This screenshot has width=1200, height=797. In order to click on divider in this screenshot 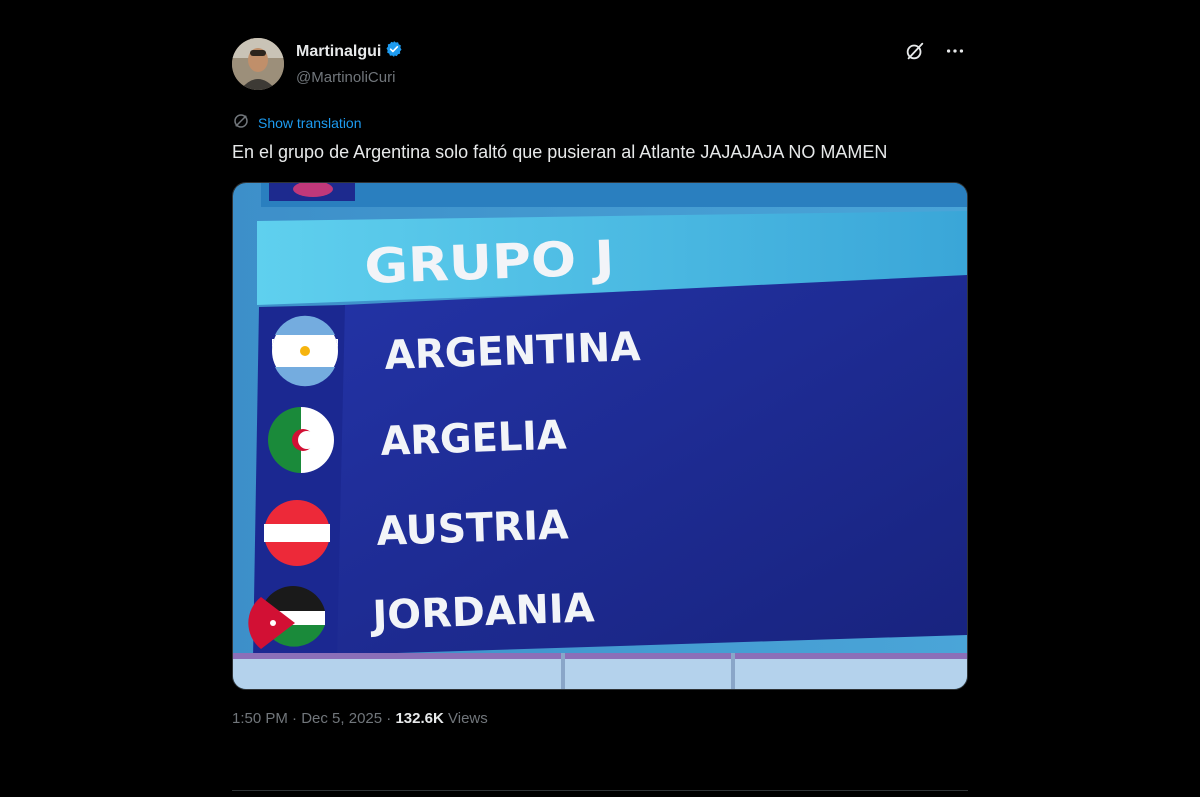, I will do `click(600, 790)`.